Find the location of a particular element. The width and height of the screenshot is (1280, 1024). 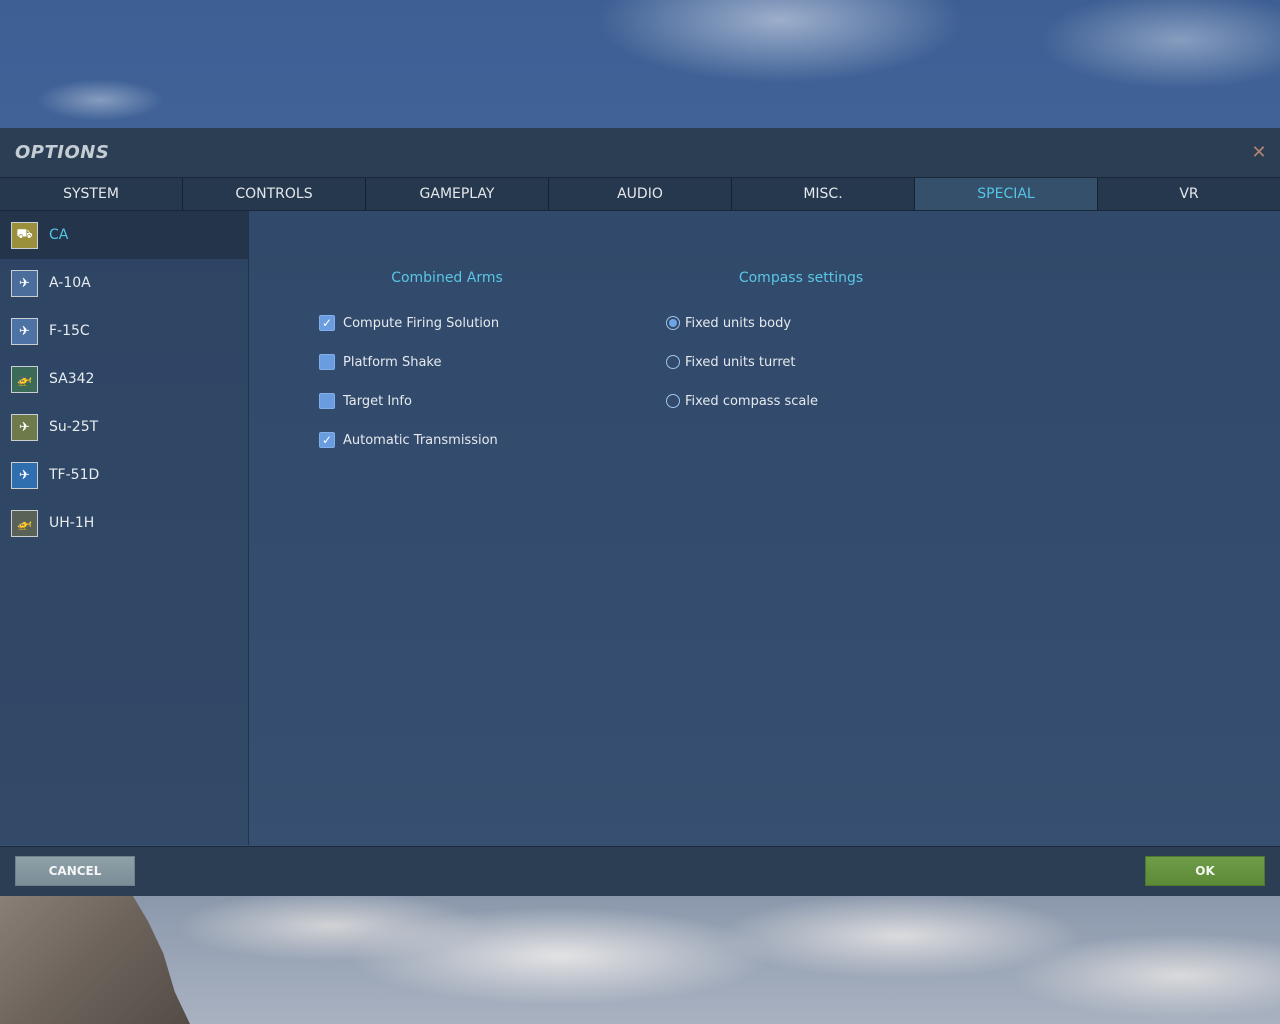

su25t-module-icon: ✈ is located at coordinates (24, 427).